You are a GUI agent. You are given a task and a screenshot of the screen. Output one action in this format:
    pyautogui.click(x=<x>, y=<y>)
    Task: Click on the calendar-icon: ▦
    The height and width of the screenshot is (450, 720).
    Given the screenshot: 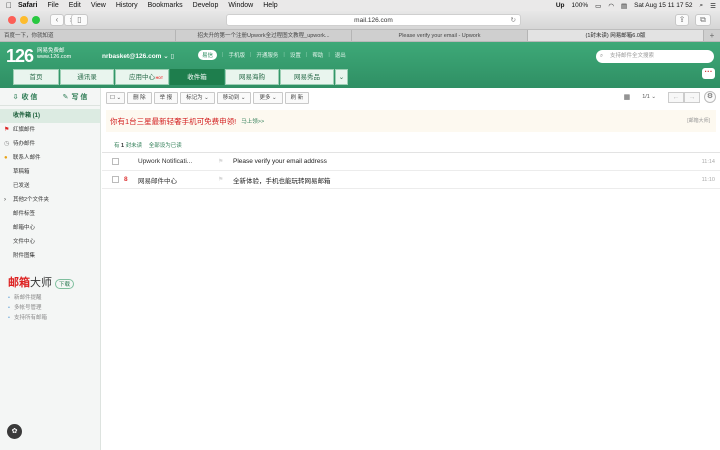 What is the action you would take?
    pyautogui.click(x=627, y=97)
    